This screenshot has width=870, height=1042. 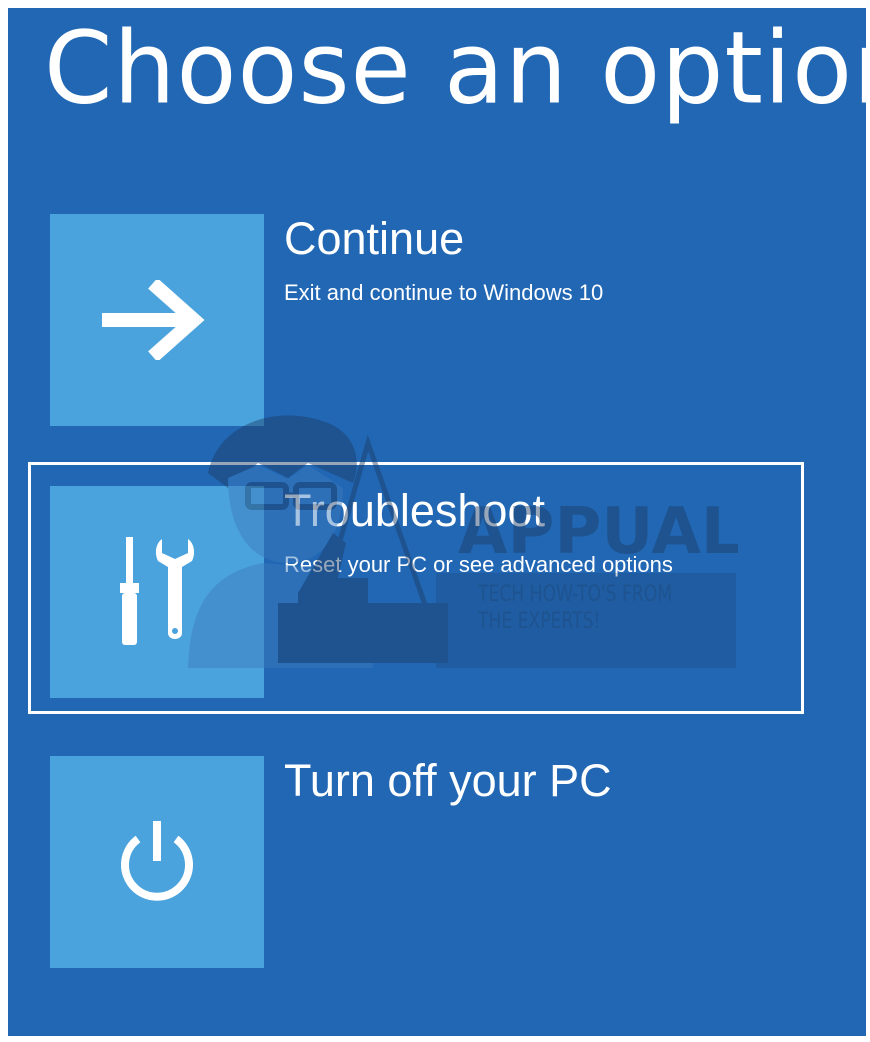 What do you see at coordinates (478, 564) in the screenshot?
I see `troubleshoot-description: Reset your PC or see advanced options` at bounding box center [478, 564].